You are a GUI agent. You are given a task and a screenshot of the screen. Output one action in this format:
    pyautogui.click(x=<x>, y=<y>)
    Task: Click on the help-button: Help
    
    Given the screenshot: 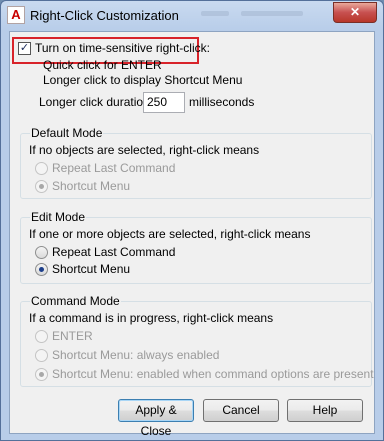 What is the action you would take?
    pyautogui.click(x=325, y=410)
    